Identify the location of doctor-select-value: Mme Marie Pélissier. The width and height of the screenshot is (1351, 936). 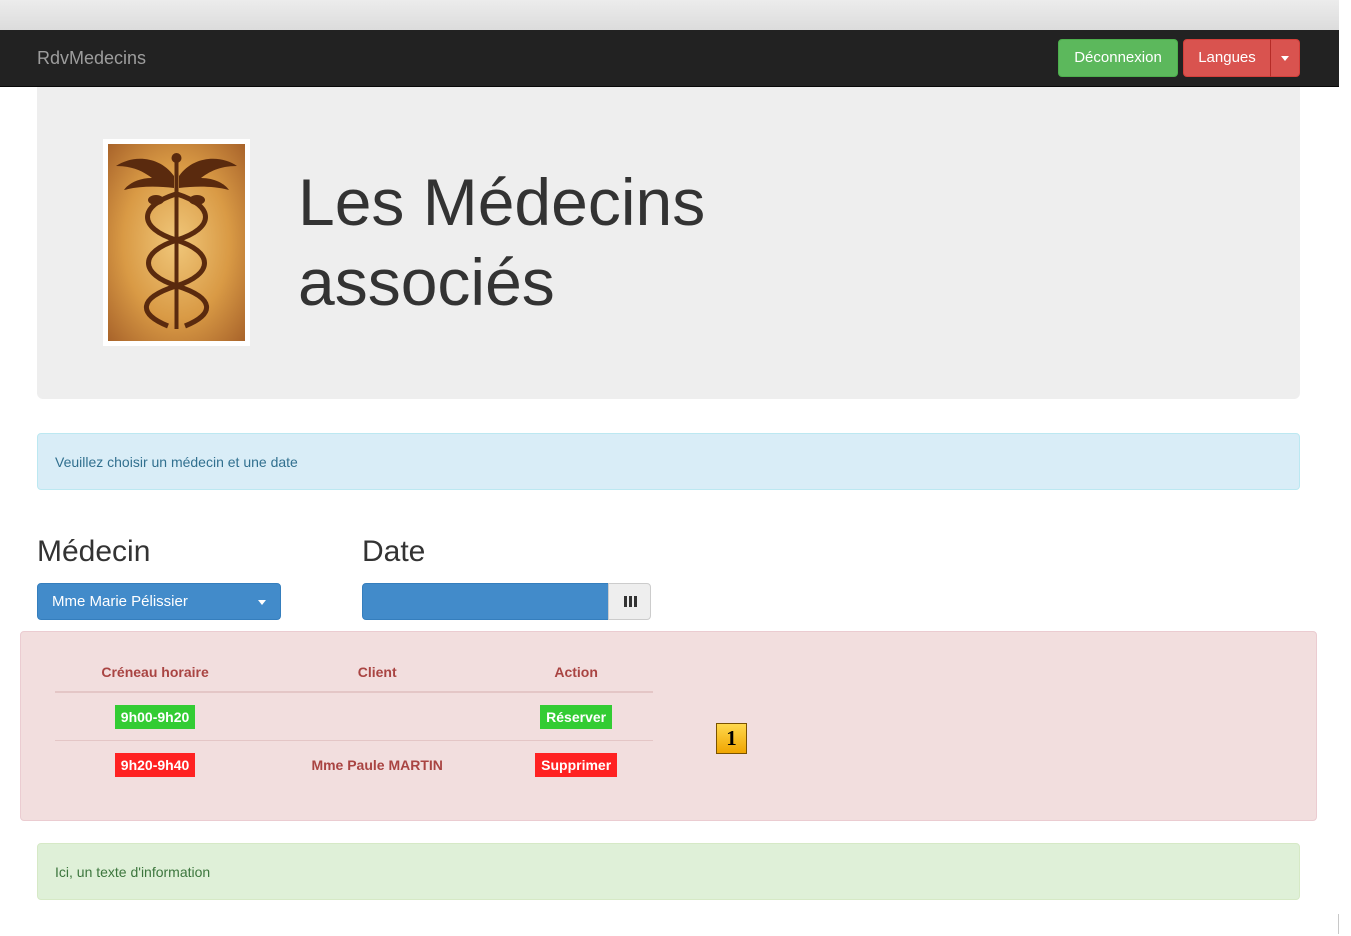
(120, 601).